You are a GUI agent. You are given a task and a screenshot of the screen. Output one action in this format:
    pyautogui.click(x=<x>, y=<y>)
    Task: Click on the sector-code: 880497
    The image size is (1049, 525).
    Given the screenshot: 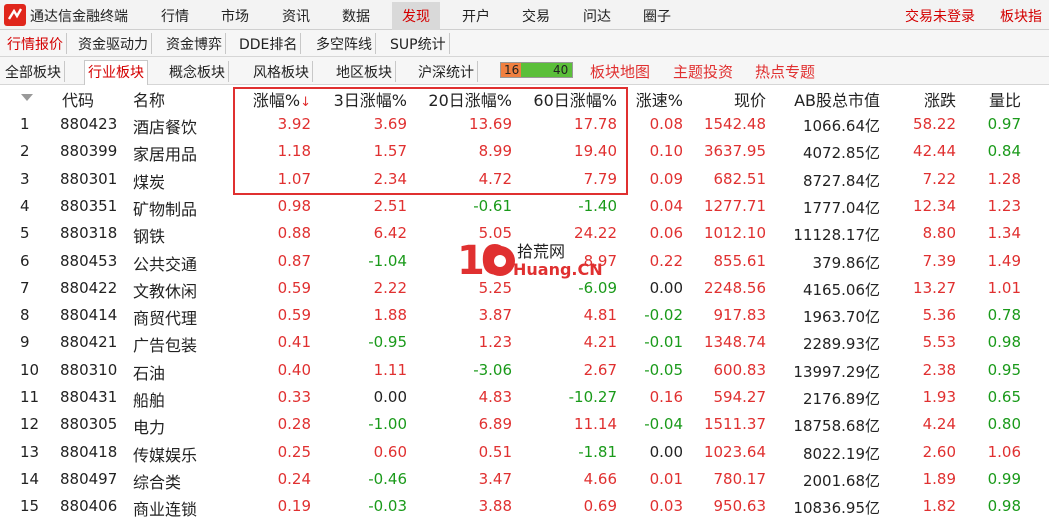 What is the action you would take?
    pyautogui.click(x=89, y=478)
    